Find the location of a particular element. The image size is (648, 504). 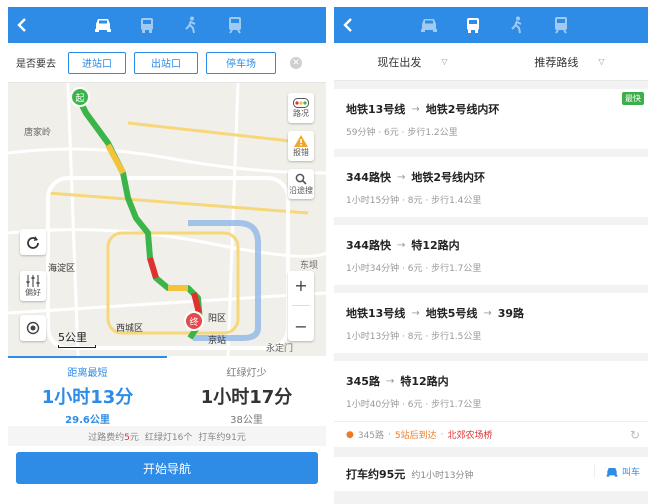

realtime-bus-tip: ● 345路 · 5站后到达 · 北郊农场桥 ↻ is located at coordinates (491, 434).